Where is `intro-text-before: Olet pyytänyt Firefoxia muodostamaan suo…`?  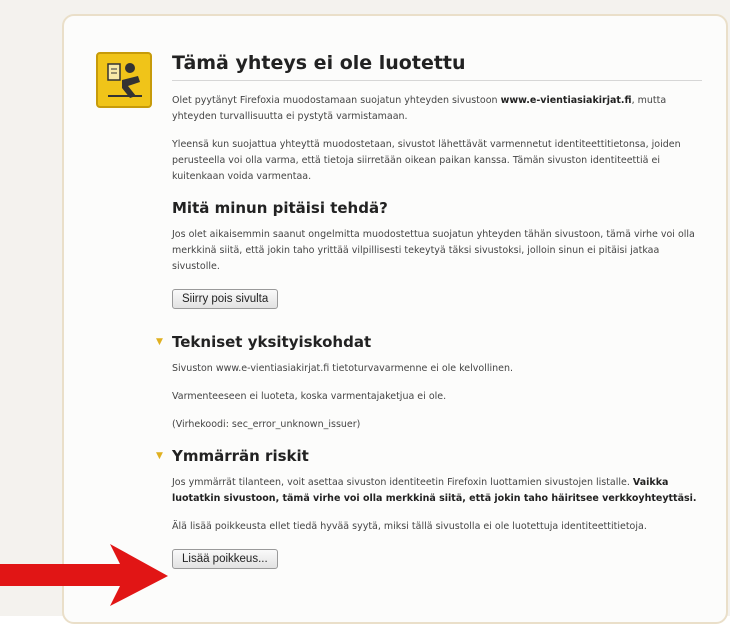
intro-text-before: Olet pyytänyt Firefoxia muodostamaan suo… is located at coordinates (336, 100).